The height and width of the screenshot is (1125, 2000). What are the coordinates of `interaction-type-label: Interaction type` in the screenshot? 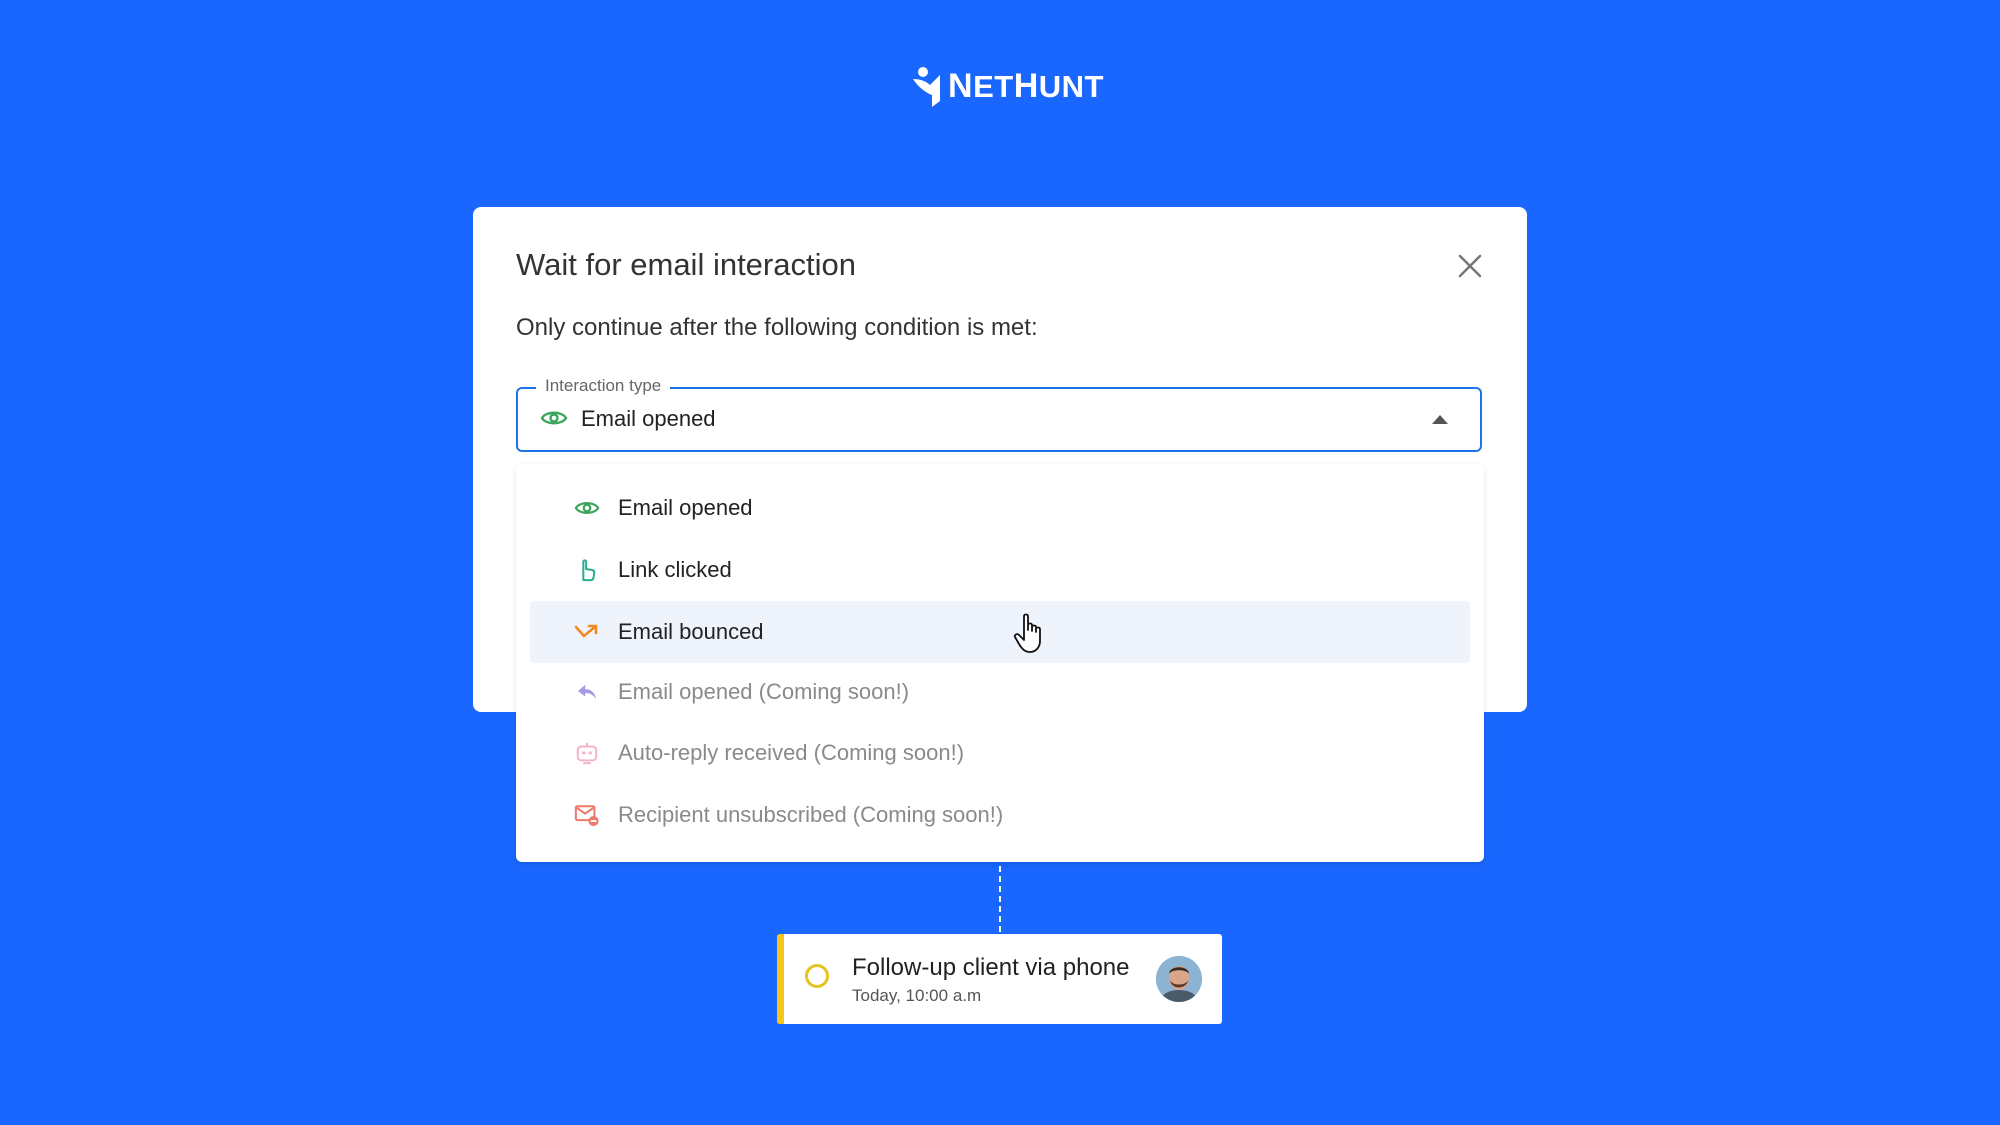 It's located at (603, 386).